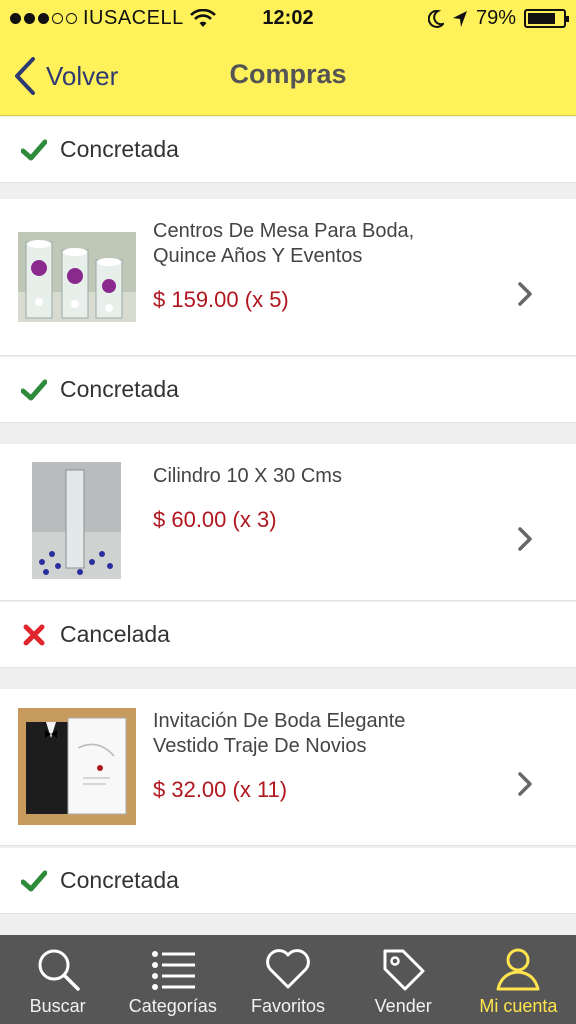 This screenshot has height=1024, width=576. What do you see at coordinates (288, 19) in the screenshot?
I see `status-bar: IUSACELL 12:02 79%` at bounding box center [288, 19].